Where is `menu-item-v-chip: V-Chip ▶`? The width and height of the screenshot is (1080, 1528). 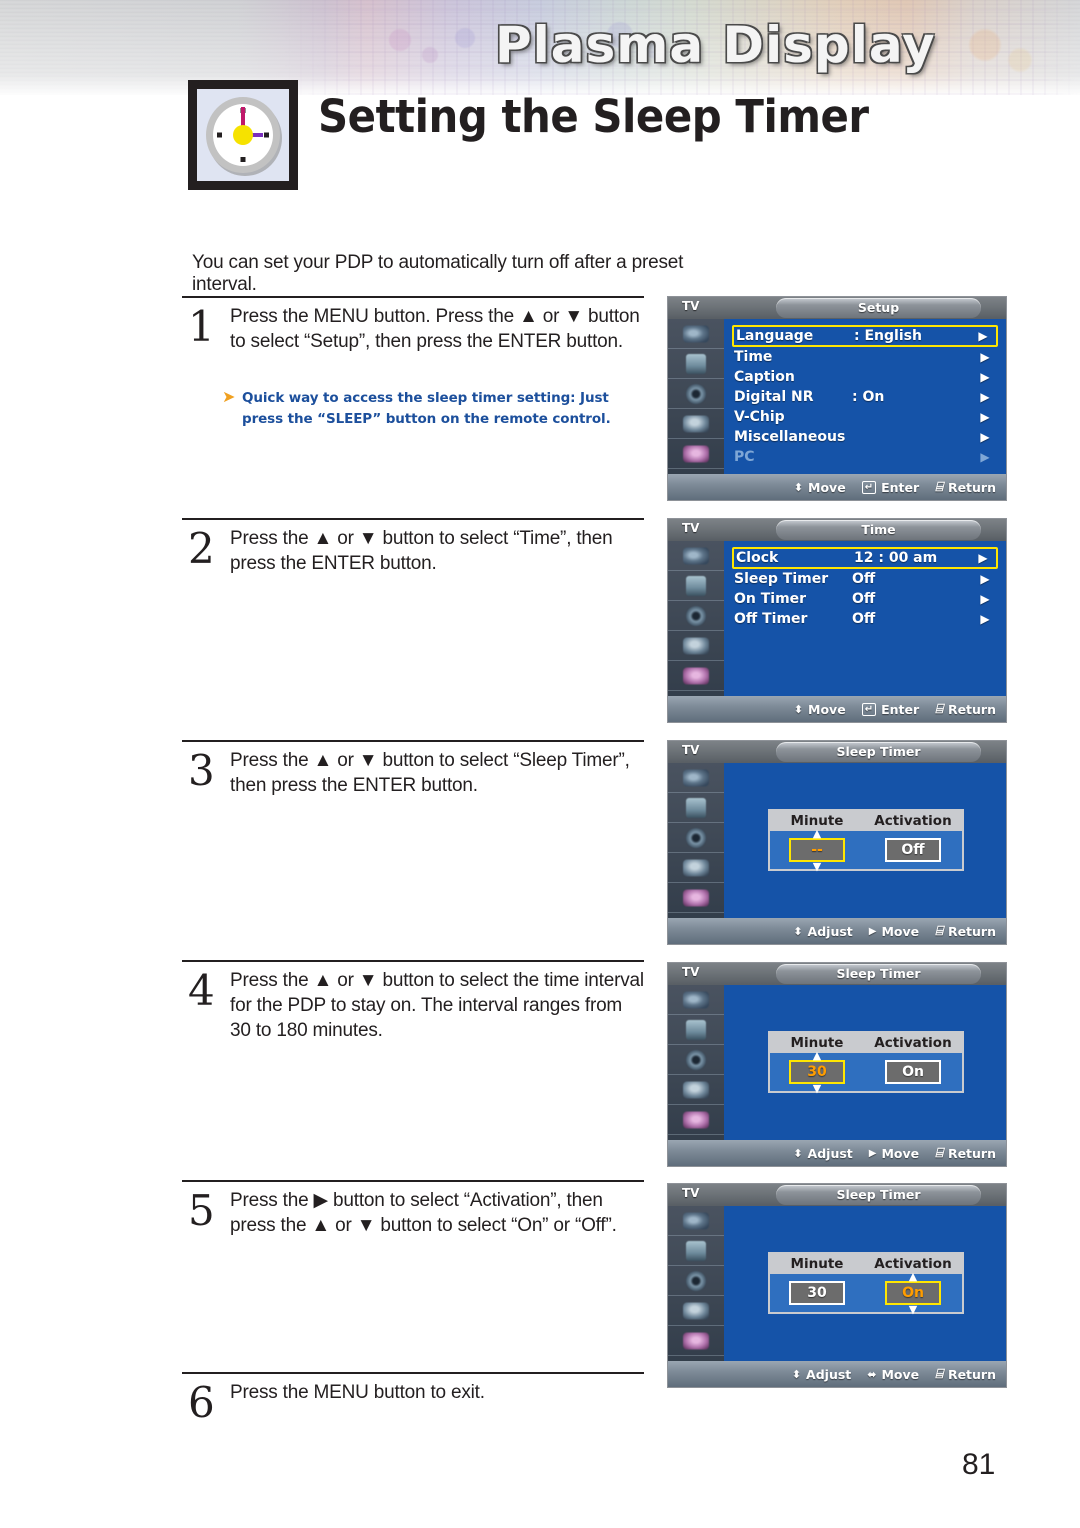 menu-item-v-chip: V-Chip ▶ is located at coordinates (865, 417).